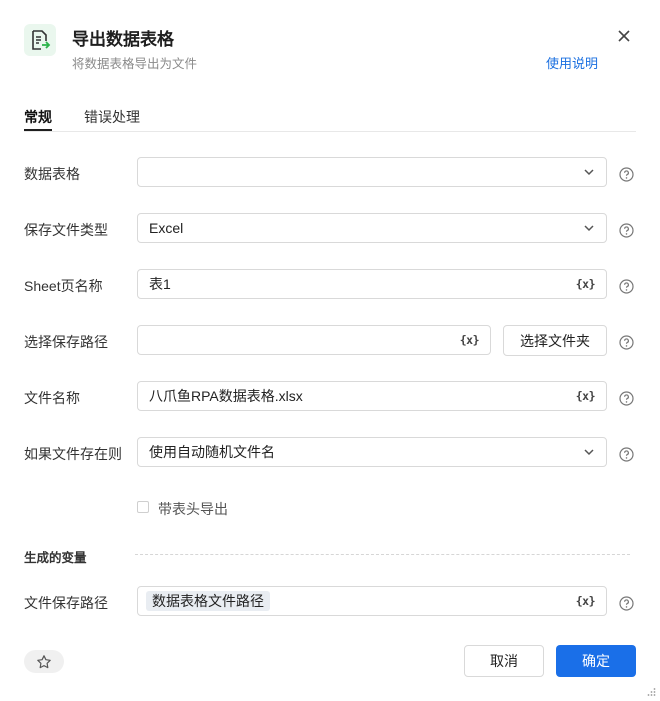  Describe the element at coordinates (52, 398) in the screenshot. I see `file-name-label: 文件名称` at that location.